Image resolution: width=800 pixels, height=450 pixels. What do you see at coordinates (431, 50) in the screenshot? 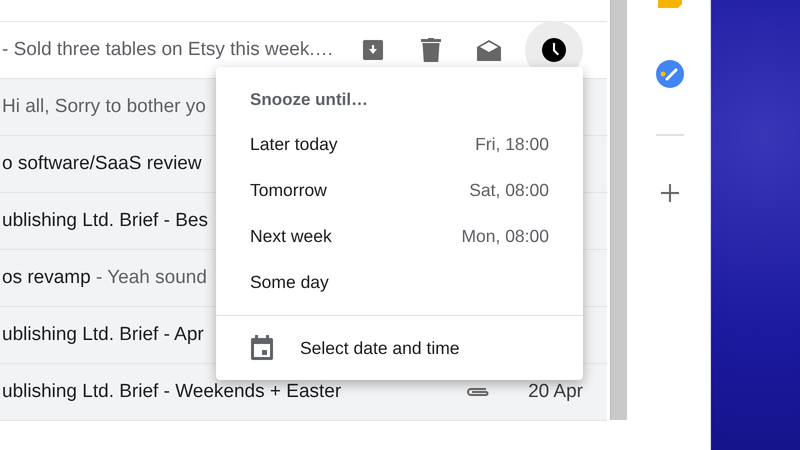
I see `trash-icon` at bounding box center [431, 50].